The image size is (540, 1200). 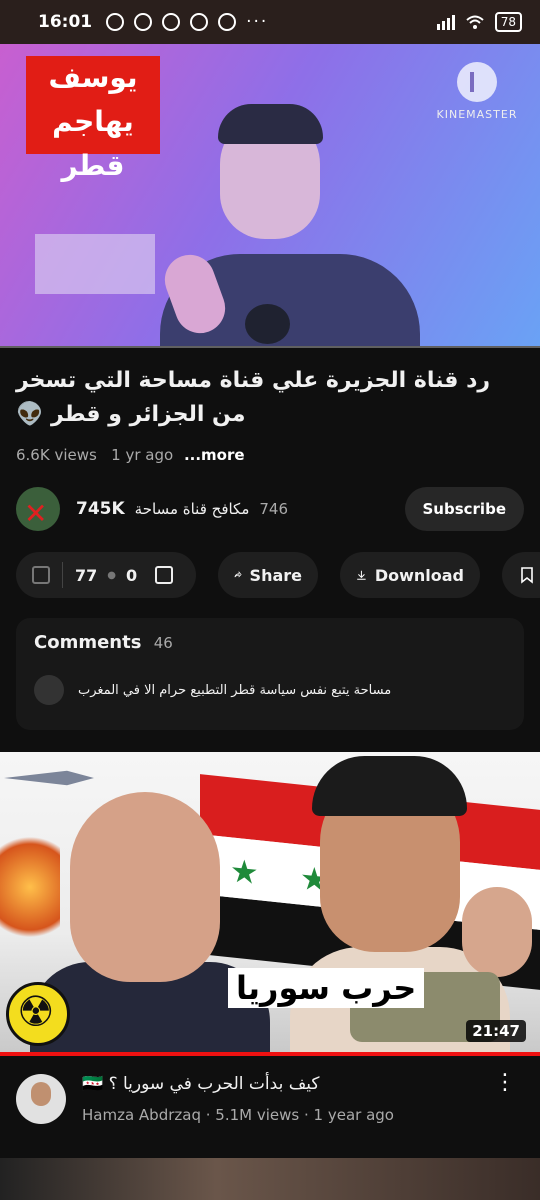 What do you see at coordinates (527, 575) in the screenshot?
I see `bookmark-icon` at bounding box center [527, 575].